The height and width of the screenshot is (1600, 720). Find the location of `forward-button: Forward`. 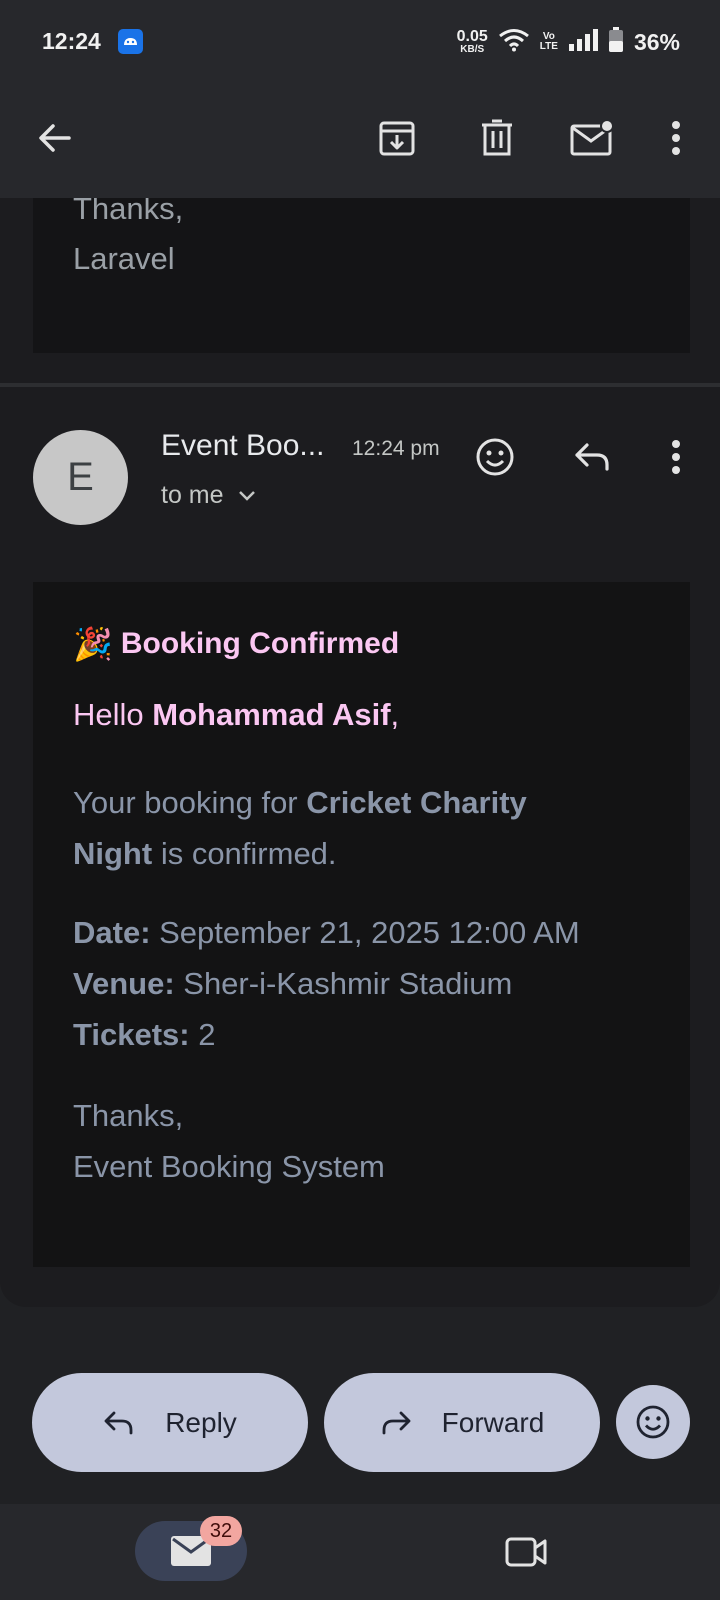

forward-button: Forward is located at coordinates (462, 1422).